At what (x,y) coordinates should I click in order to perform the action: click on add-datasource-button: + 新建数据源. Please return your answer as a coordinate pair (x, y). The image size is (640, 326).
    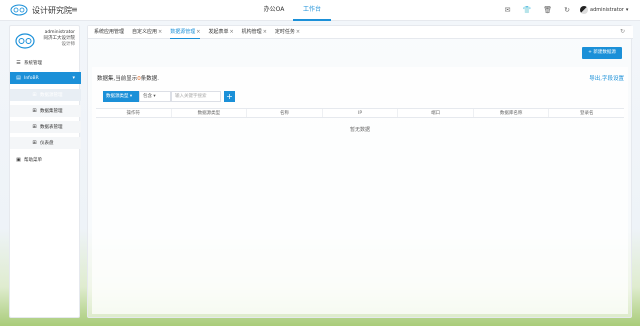
    Looking at the image, I should click on (602, 53).